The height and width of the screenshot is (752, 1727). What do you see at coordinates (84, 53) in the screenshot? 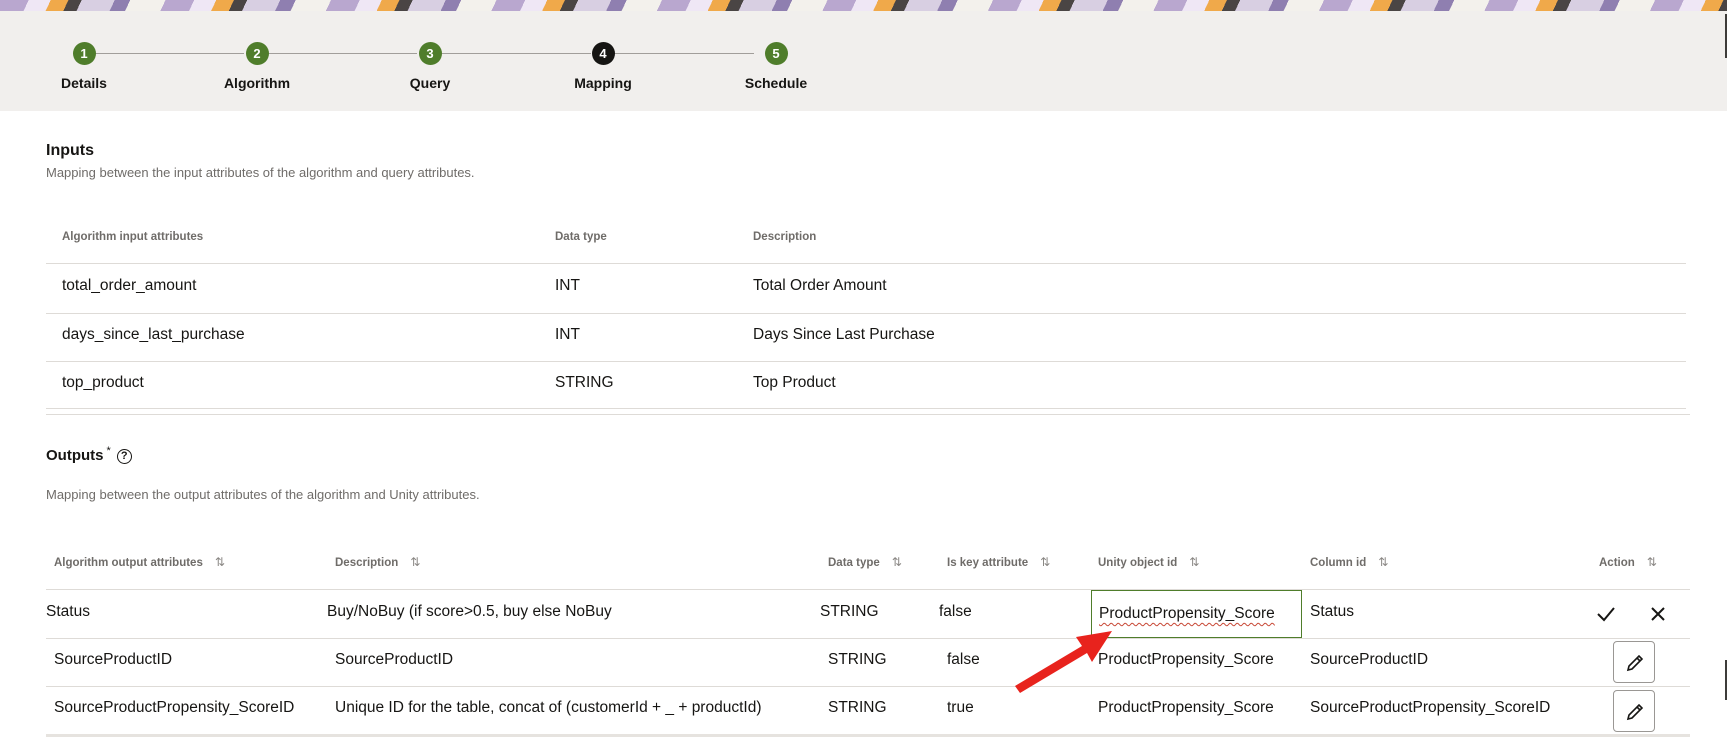
I see `step-number: 1` at bounding box center [84, 53].